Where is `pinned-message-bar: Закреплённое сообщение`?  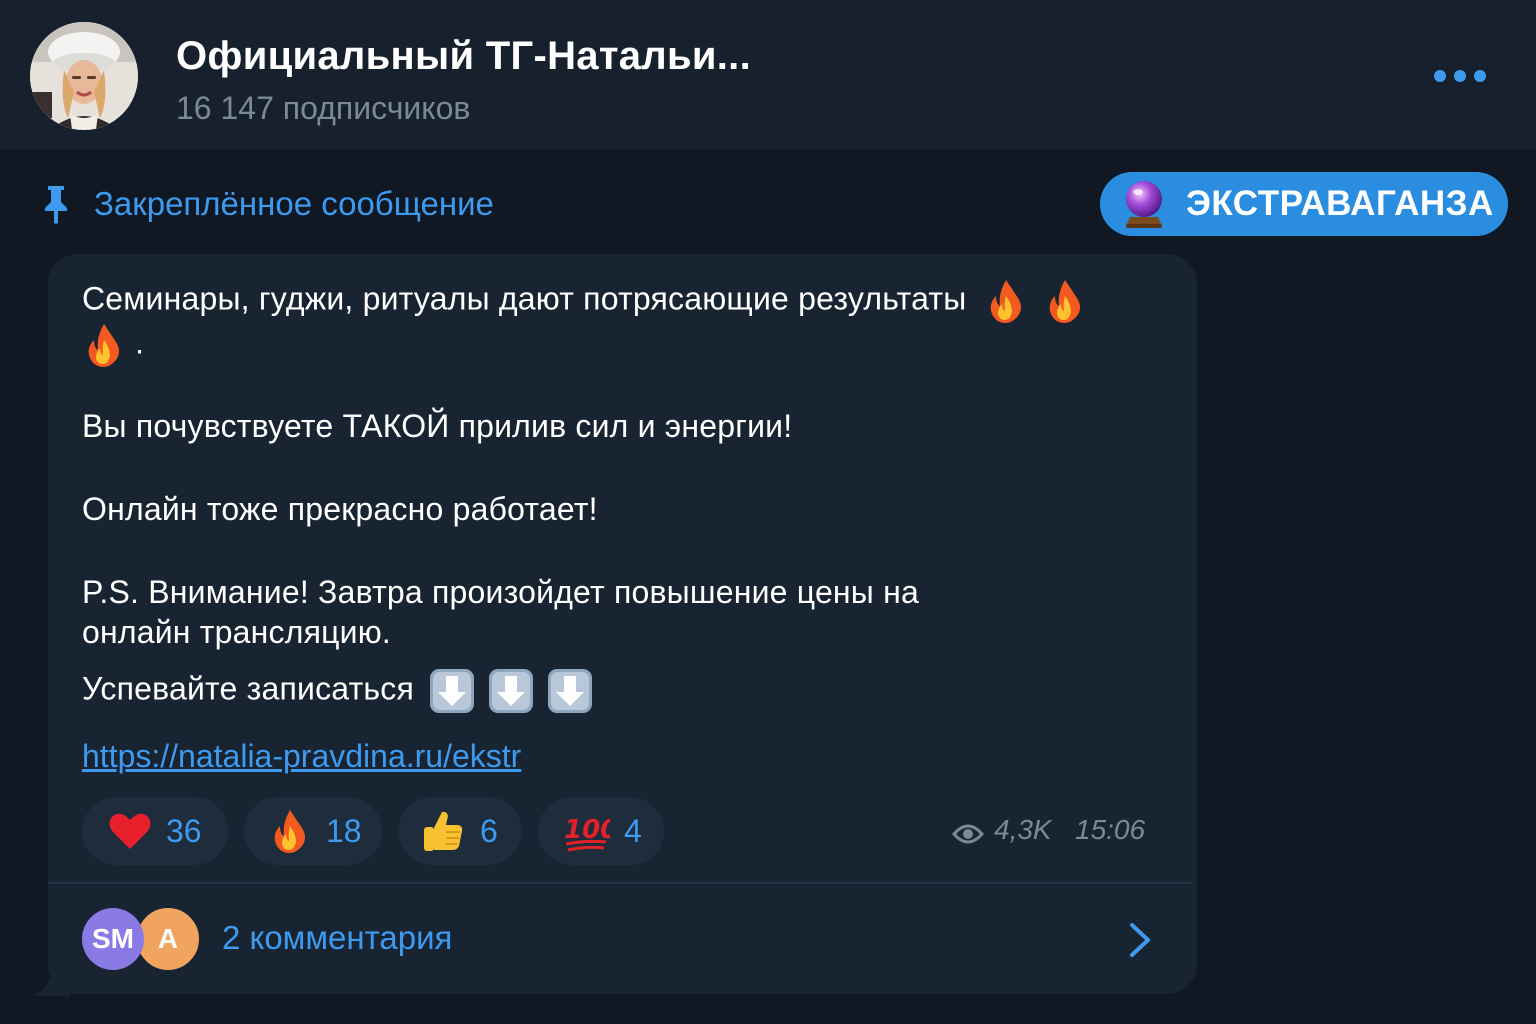 pinned-message-bar: Закреплённое сообщение is located at coordinates (266, 204).